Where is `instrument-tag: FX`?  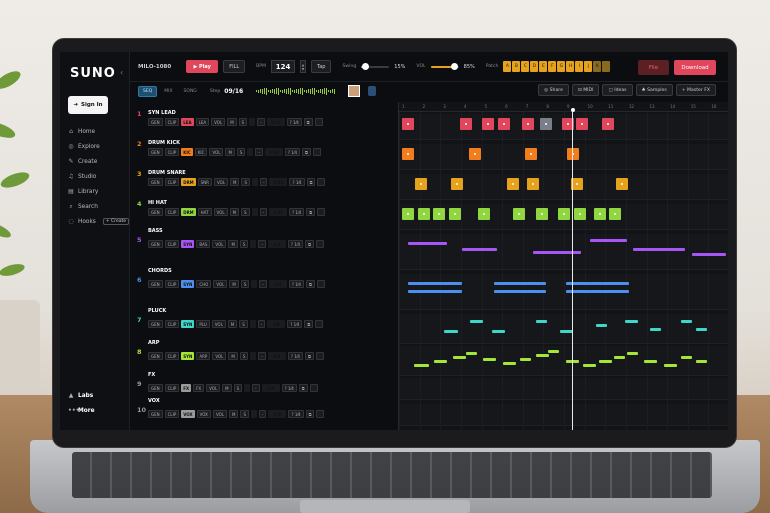 instrument-tag: FX is located at coordinates (199, 388).